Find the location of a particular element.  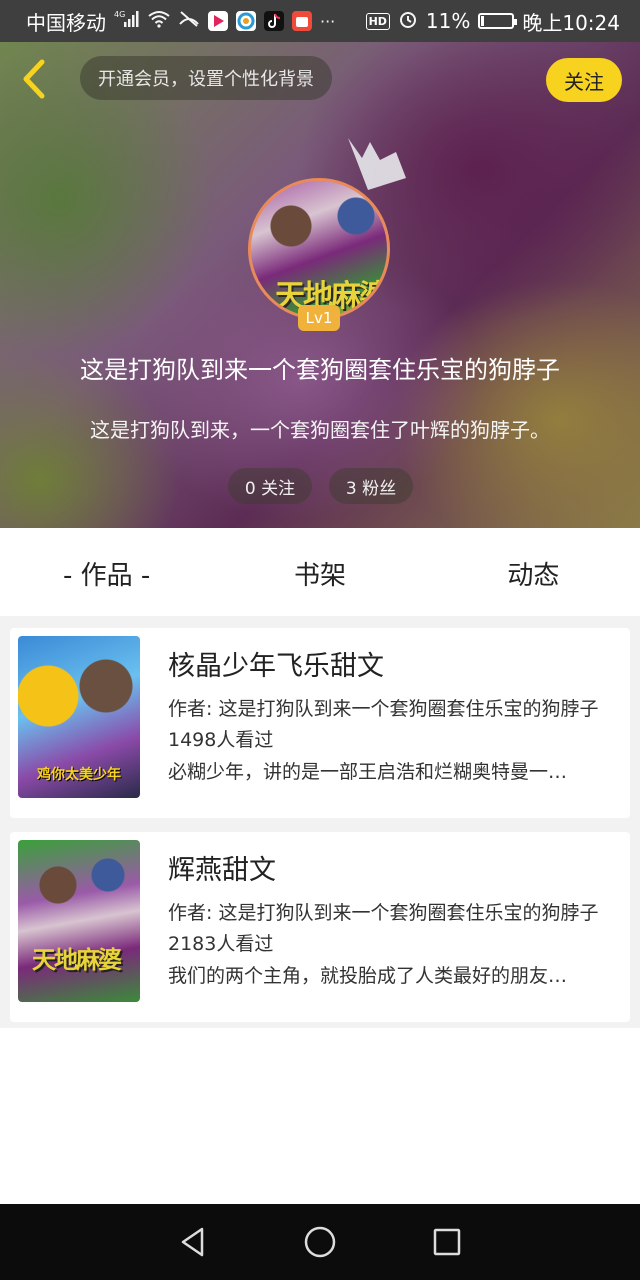

tab-activity: 动态 is located at coordinates (533, 573).